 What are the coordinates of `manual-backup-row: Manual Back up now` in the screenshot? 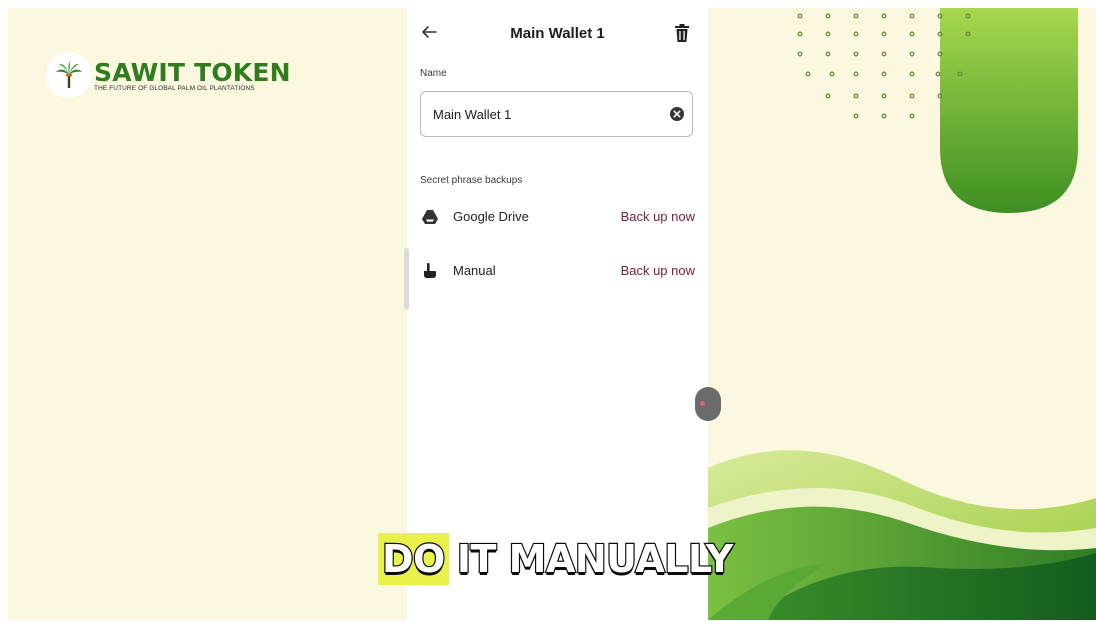 It's located at (557, 272).